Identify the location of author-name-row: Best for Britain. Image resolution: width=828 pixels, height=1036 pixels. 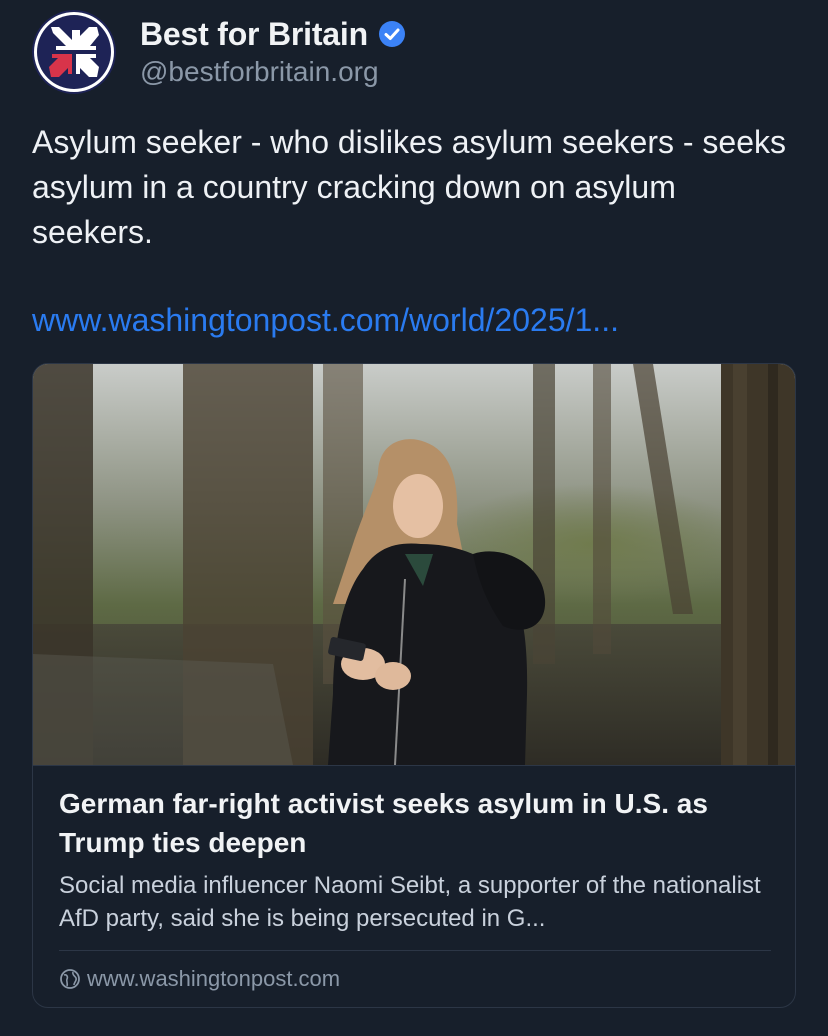
(273, 34).